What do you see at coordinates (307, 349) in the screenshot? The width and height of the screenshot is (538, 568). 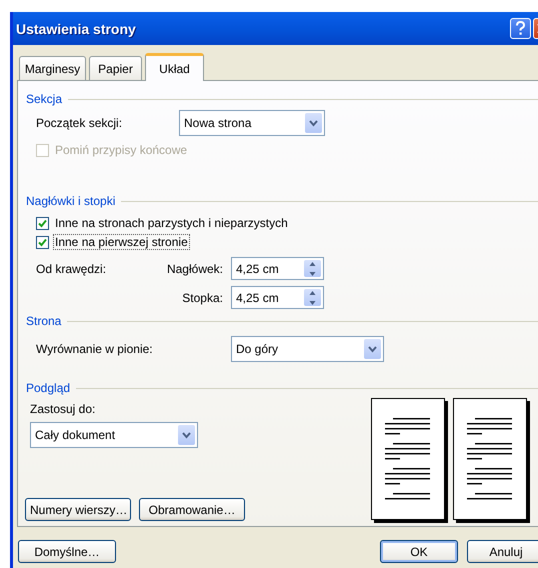 I see `dropdown: Do góry` at bounding box center [307, 349].